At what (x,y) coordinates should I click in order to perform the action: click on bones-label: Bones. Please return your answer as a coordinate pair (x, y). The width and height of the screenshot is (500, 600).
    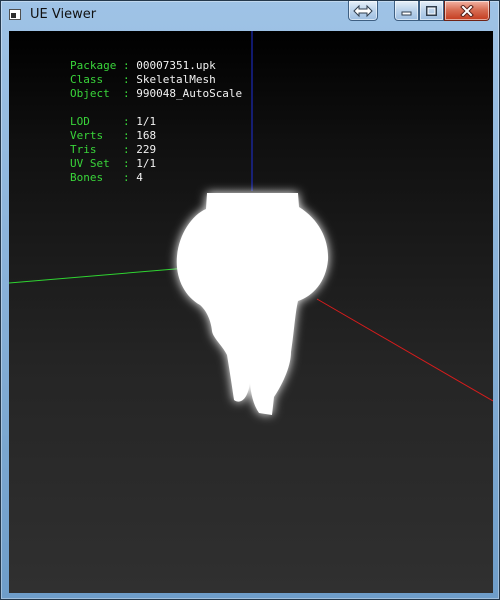
    Looking at the image, I should click on (93, 177).